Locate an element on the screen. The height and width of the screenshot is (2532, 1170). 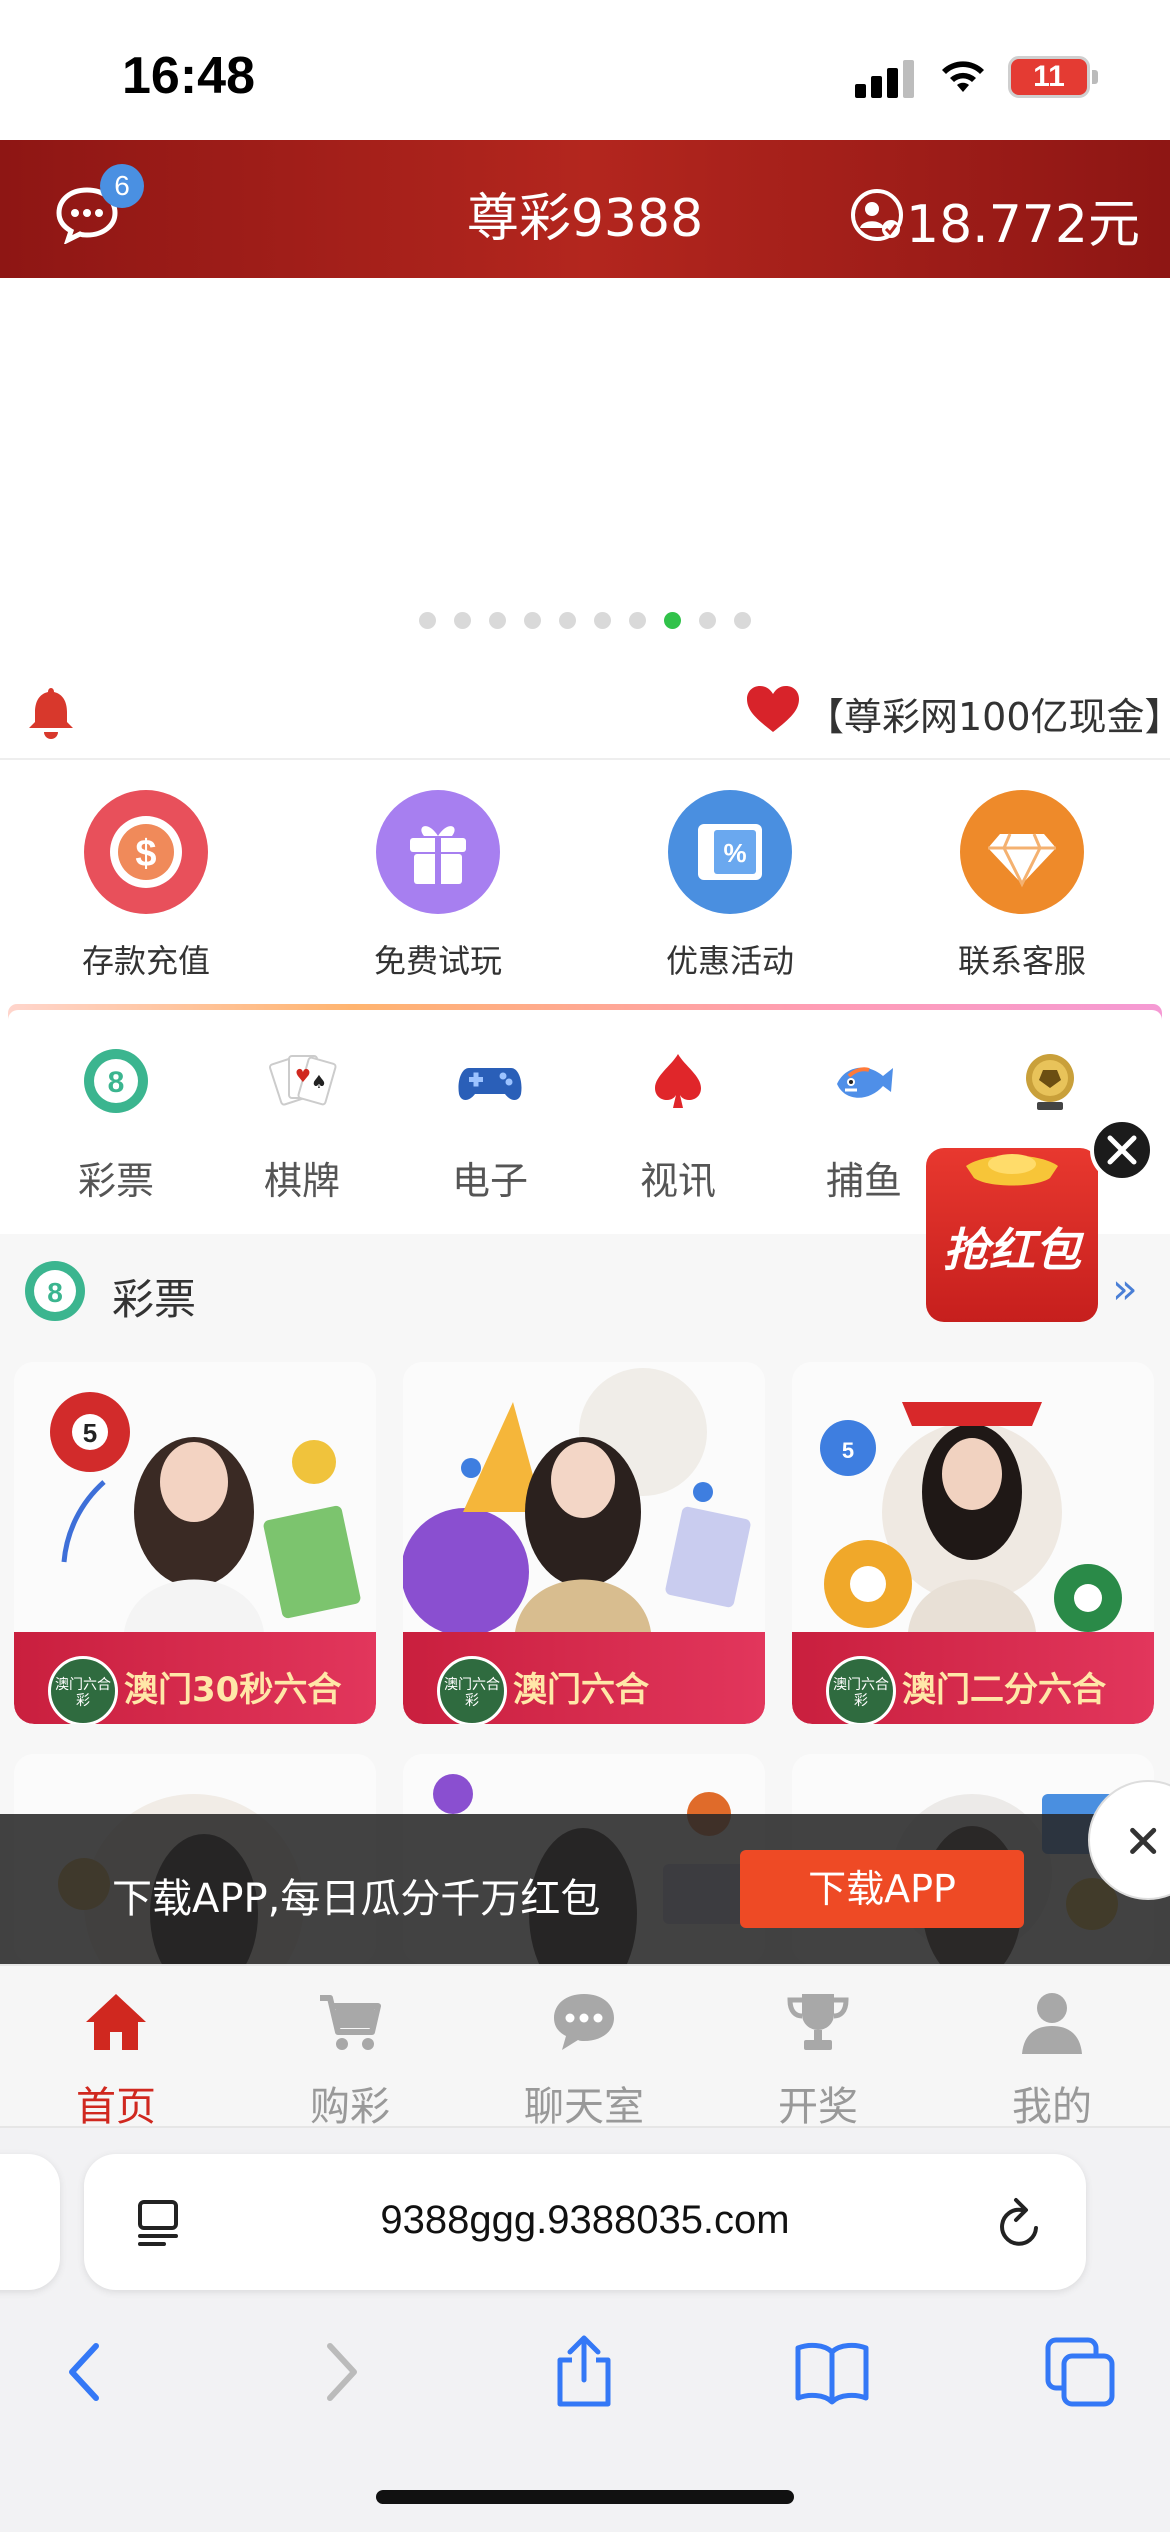
free-trial-button: 免费试玩 is located at coordinates (438, 886).